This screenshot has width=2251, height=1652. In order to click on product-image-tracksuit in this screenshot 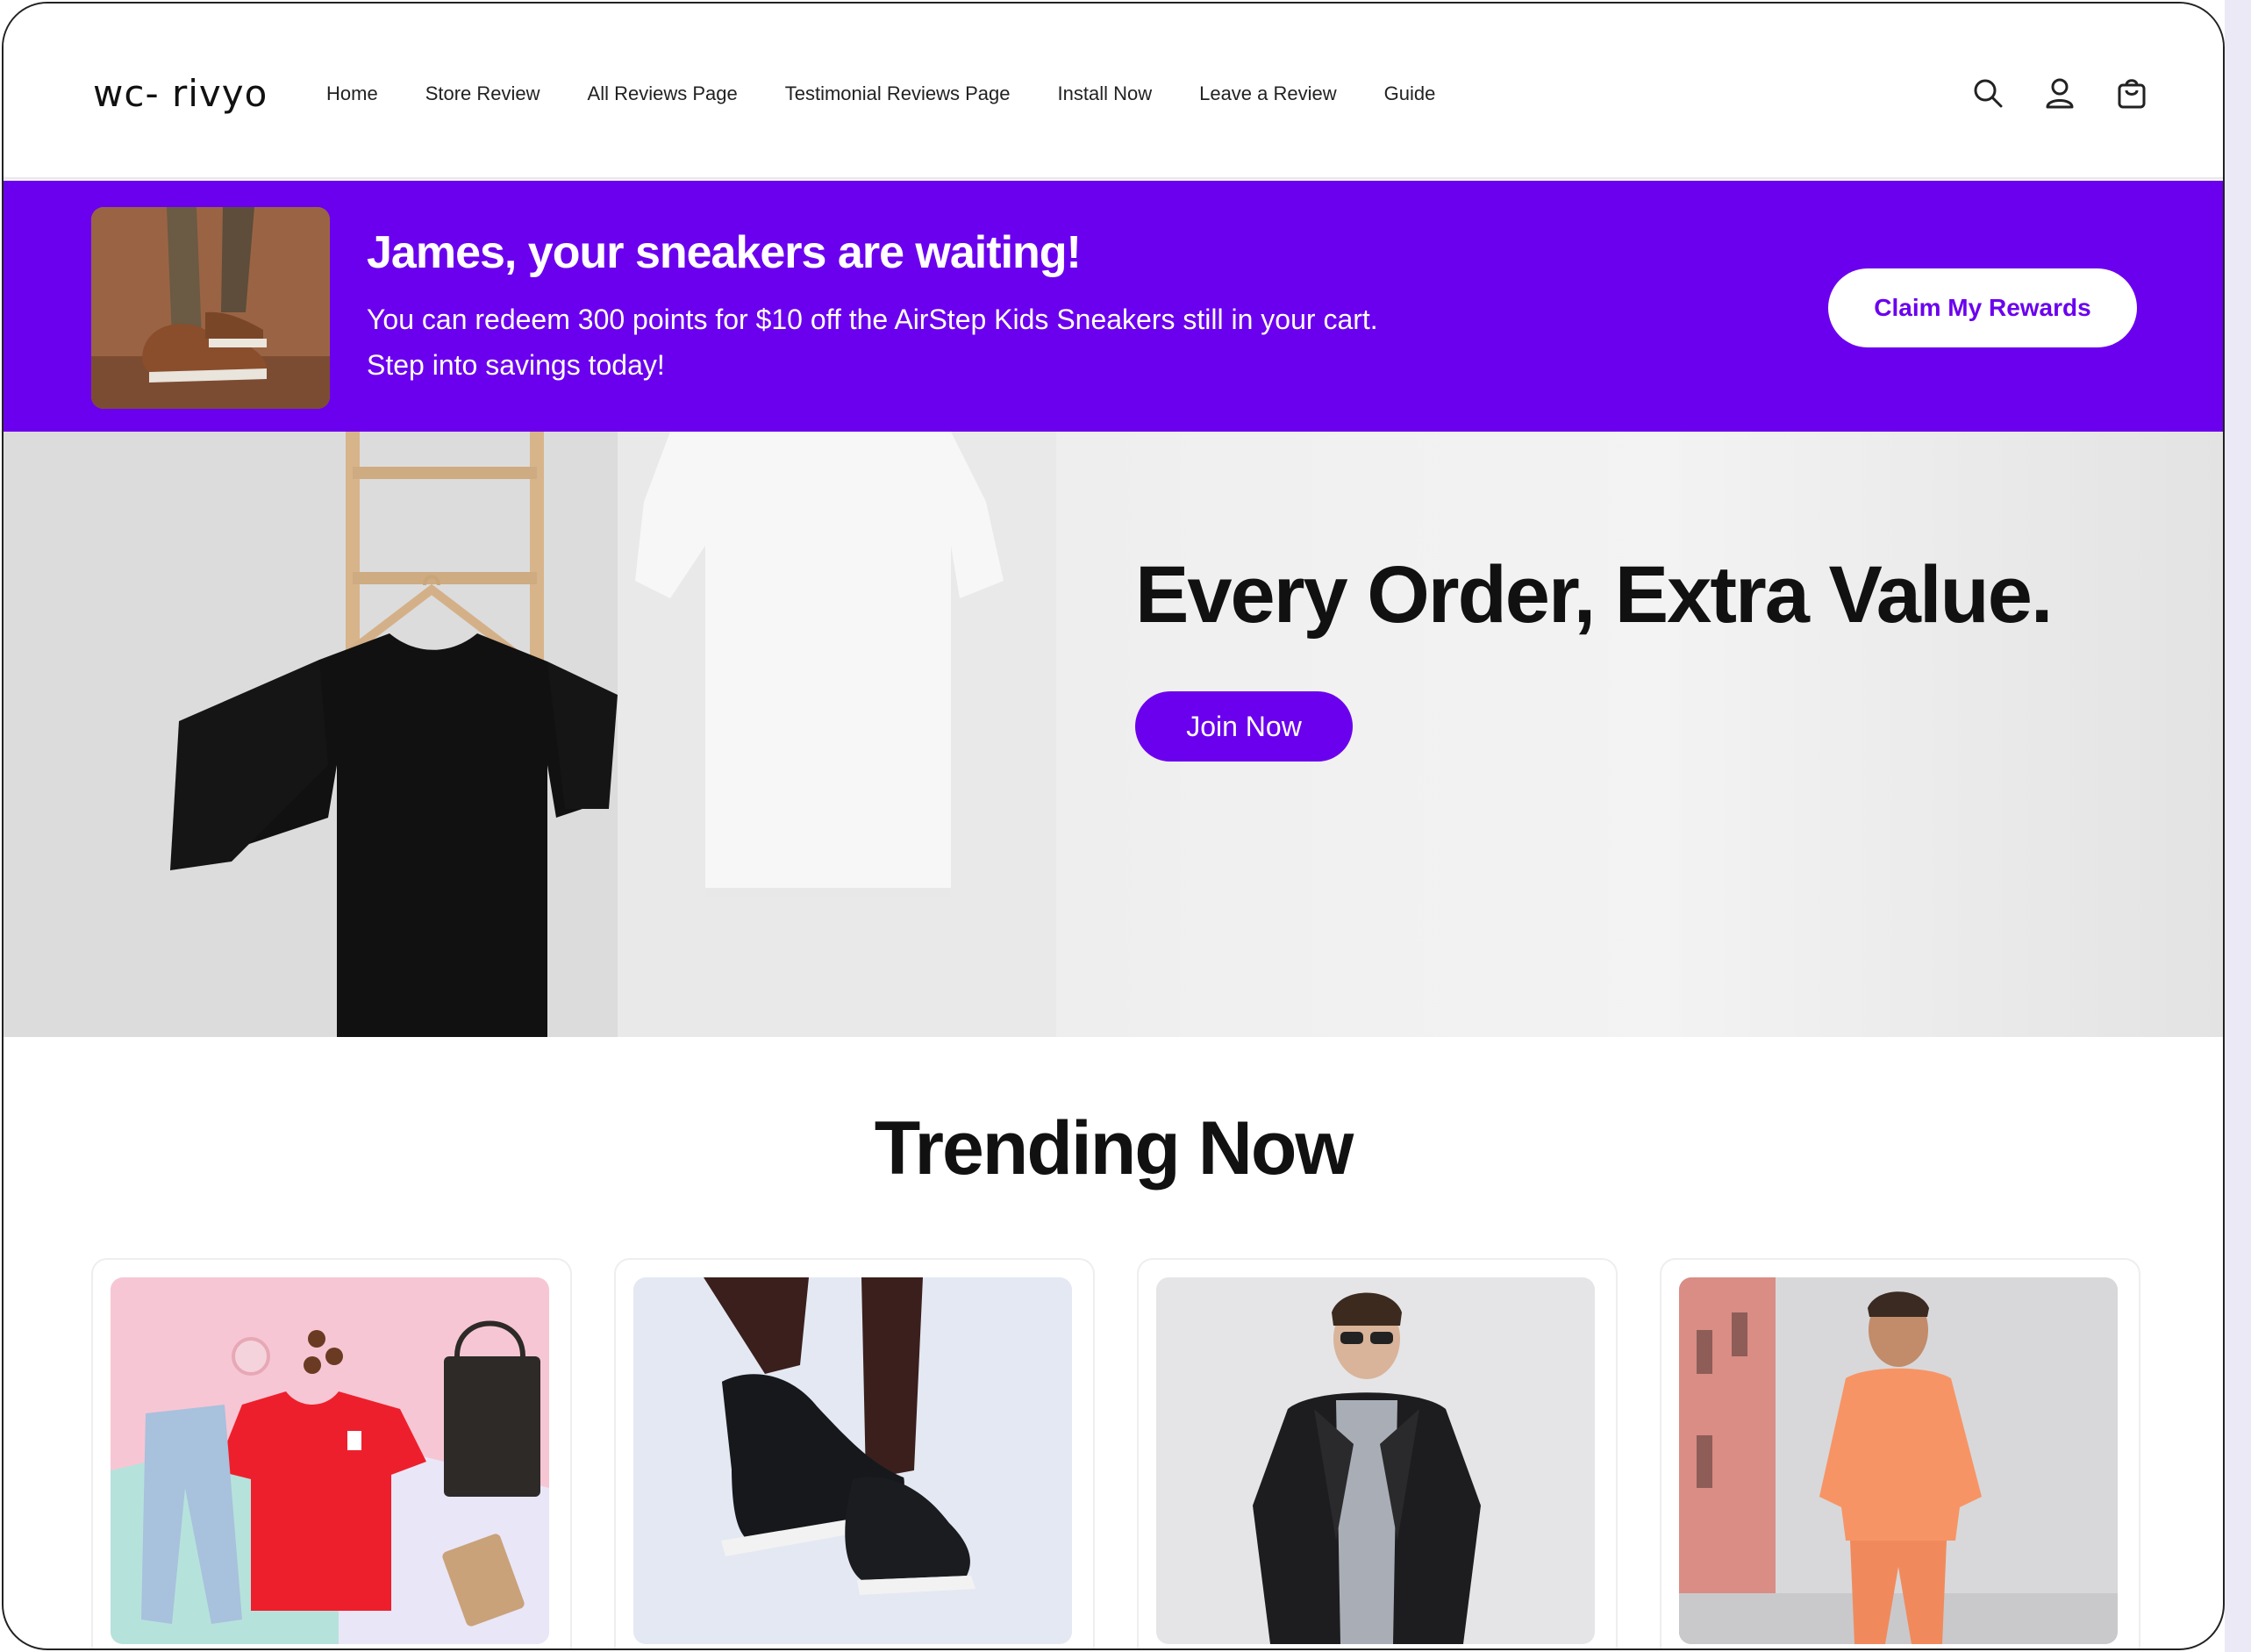, I will do `click(1898, 1461)`.